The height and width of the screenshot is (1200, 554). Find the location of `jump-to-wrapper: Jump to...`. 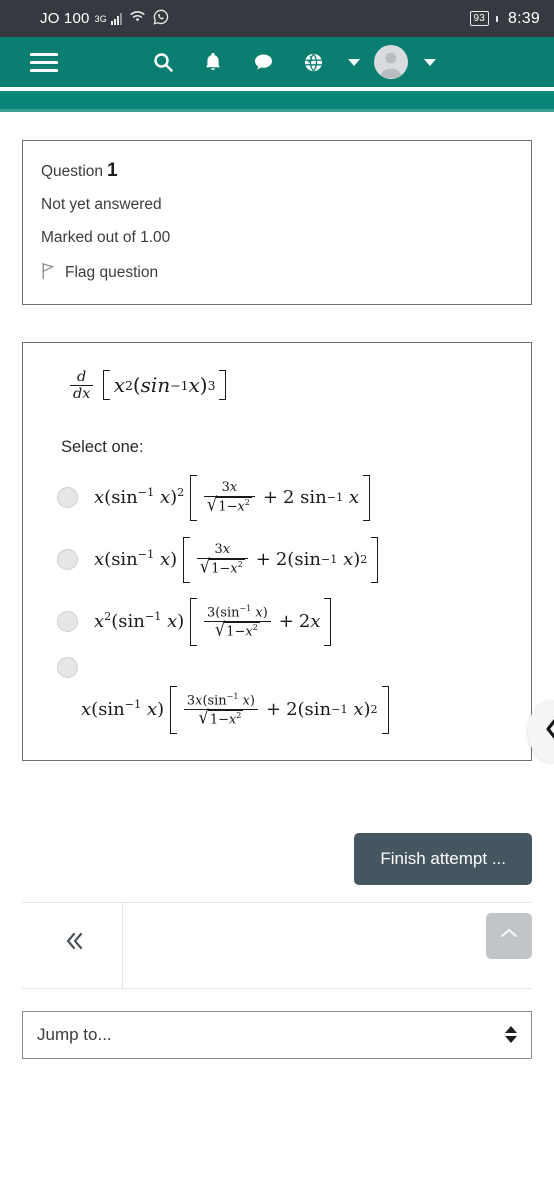

jump-to-wrapper: Jump to... is located at coordinates (277, 1024).